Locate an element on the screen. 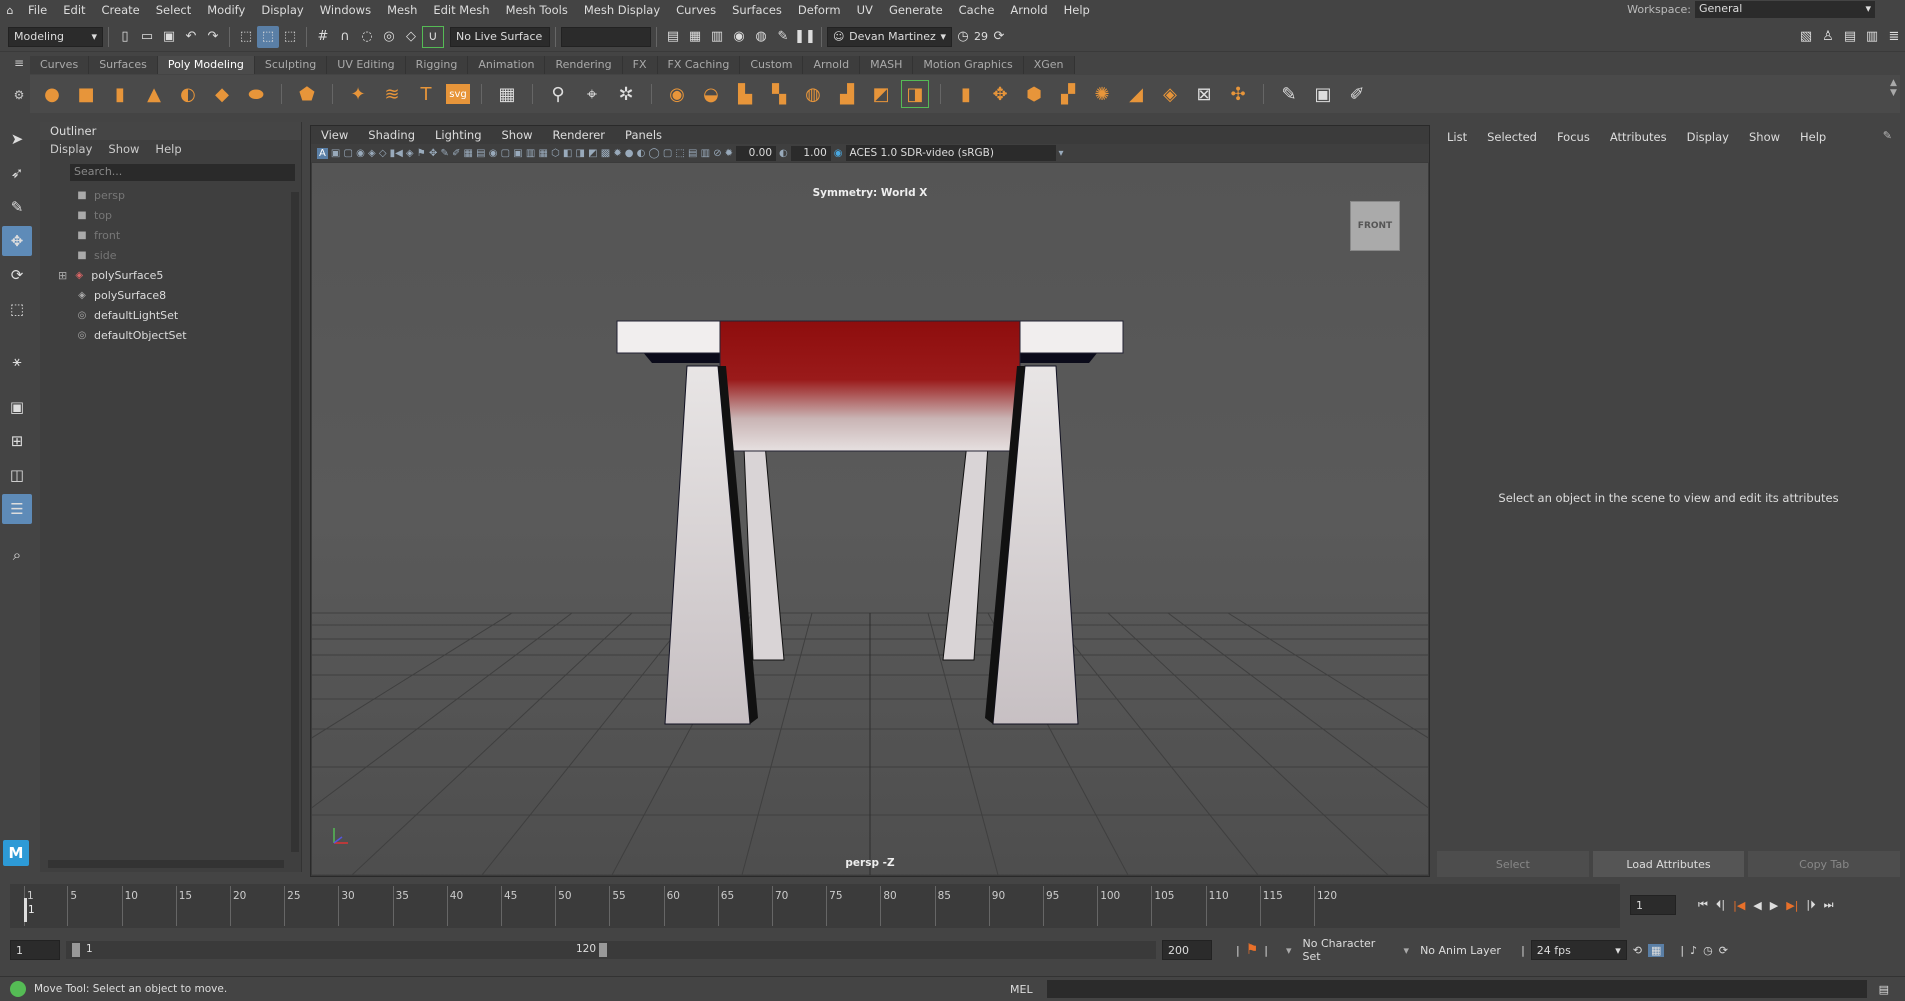 This screenshot has width=1905, height=1001. outliner-layout-icon: ☰ is located at coordinates (17, 509).